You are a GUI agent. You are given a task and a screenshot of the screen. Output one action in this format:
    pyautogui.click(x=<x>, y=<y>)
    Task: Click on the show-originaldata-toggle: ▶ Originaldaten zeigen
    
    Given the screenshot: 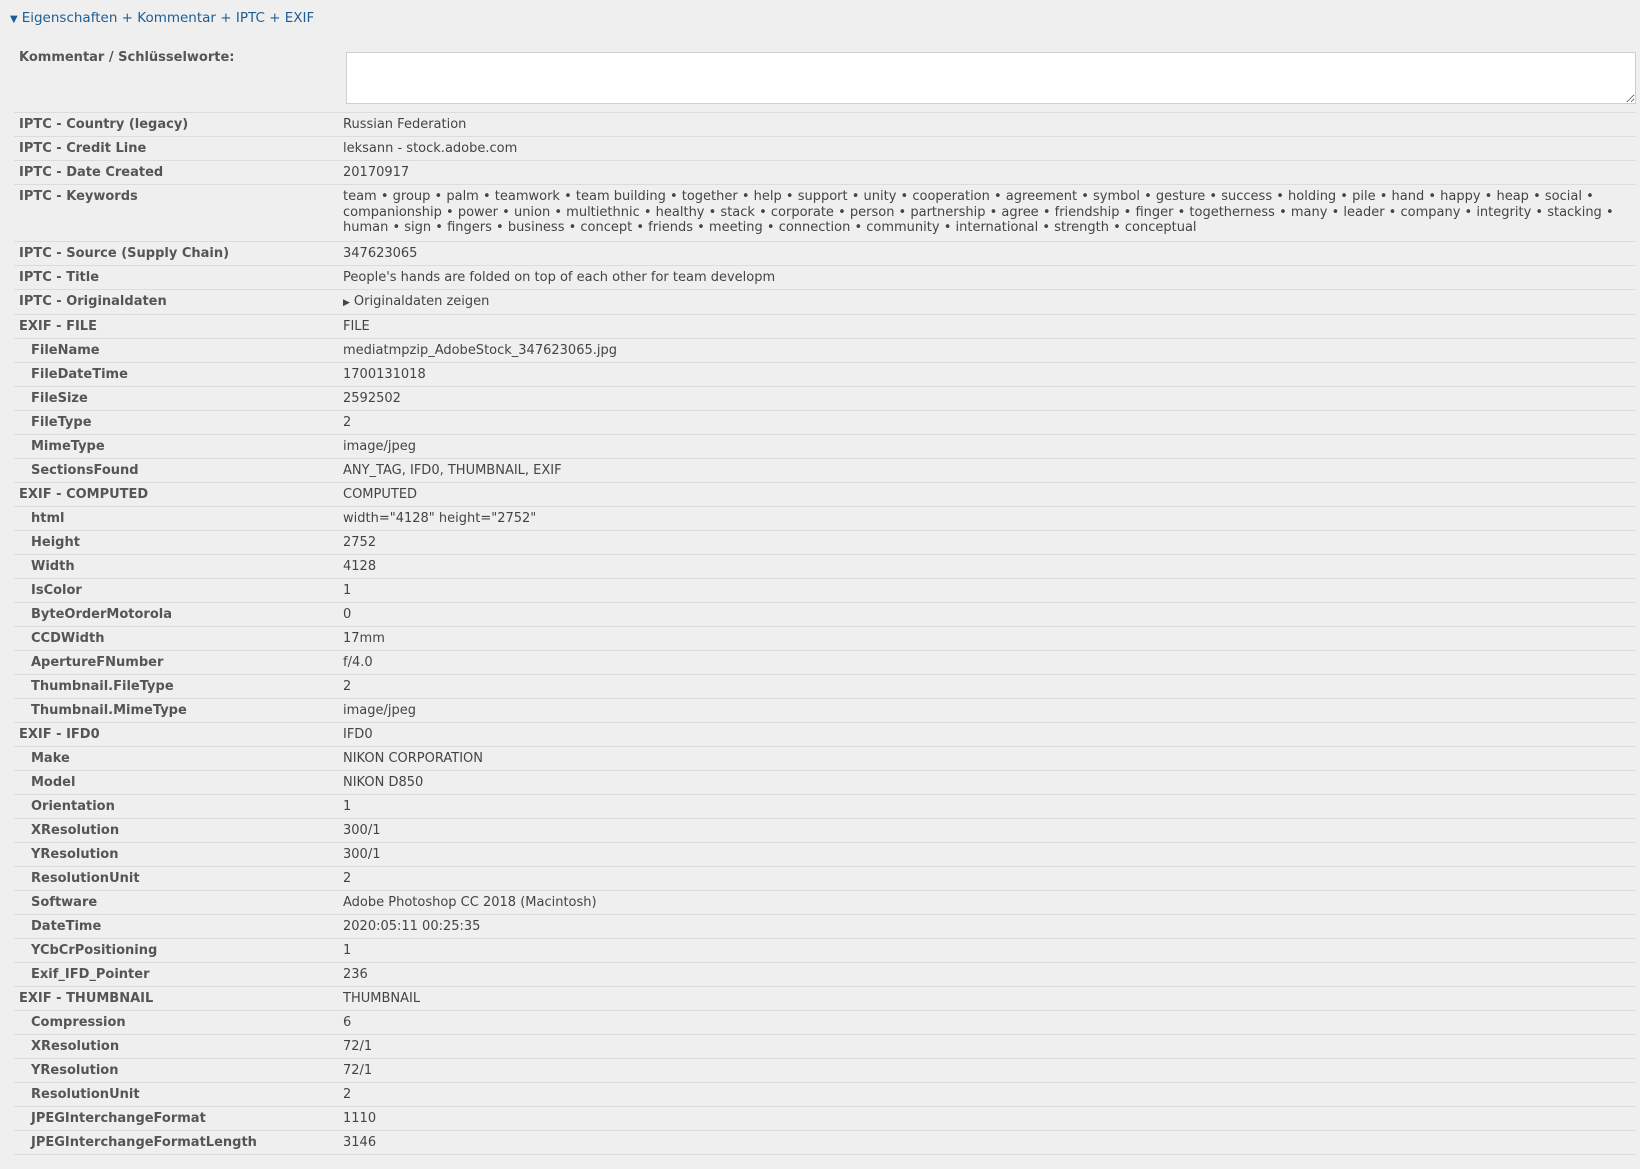 What is the action you would take?
    pyautogui.click(x=416, y=301)
    